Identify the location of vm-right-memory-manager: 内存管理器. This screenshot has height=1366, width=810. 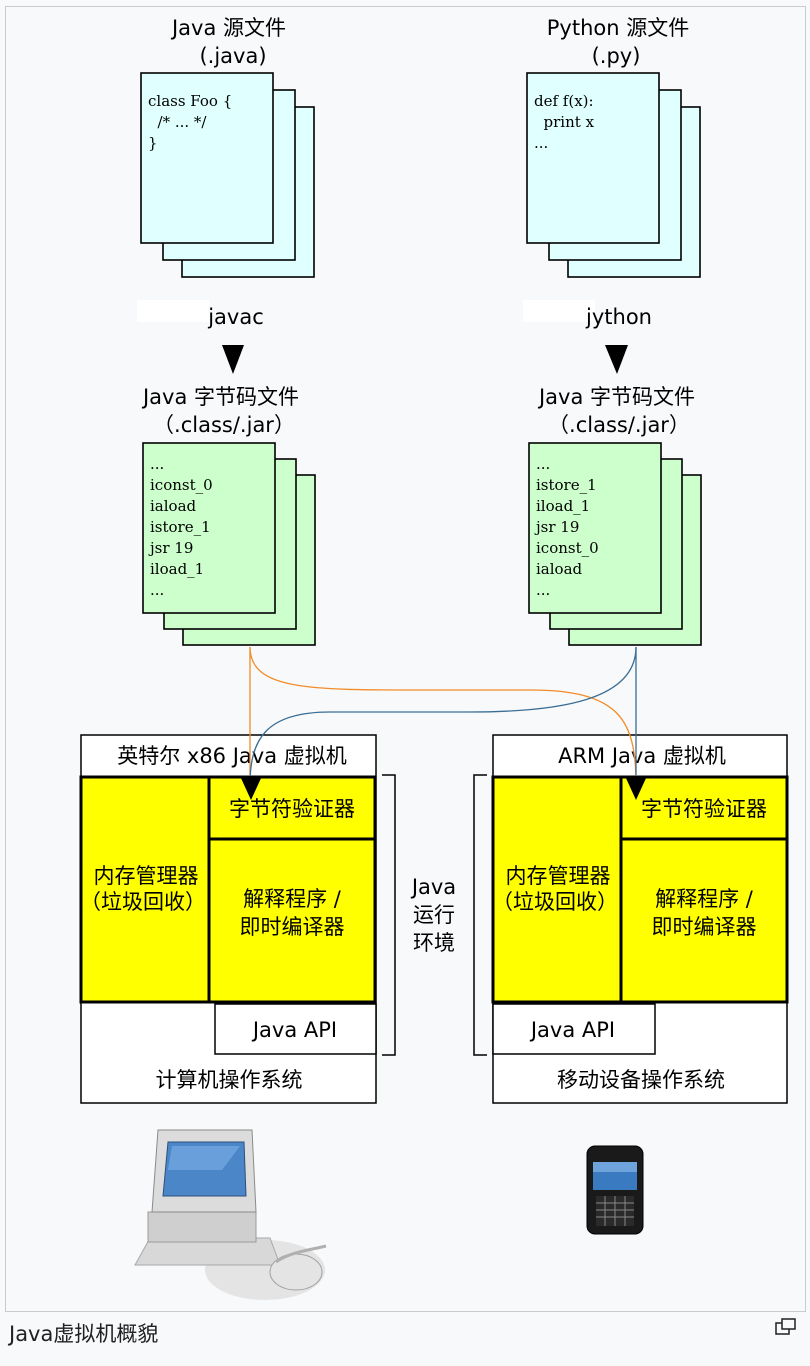
(558, 876).